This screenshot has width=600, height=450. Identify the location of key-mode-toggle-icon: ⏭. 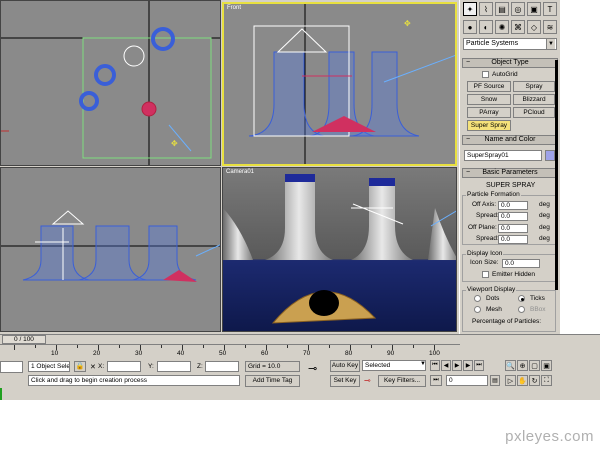
(436, 380).